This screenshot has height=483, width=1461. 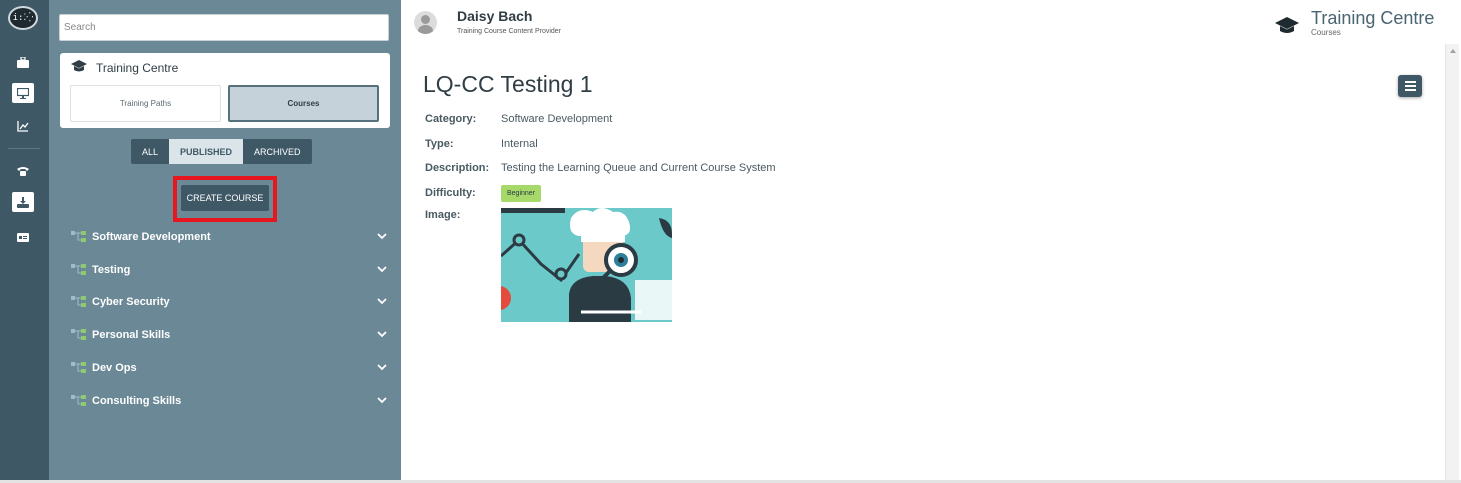 I want to click on course-image, so click(x=586, y=265).